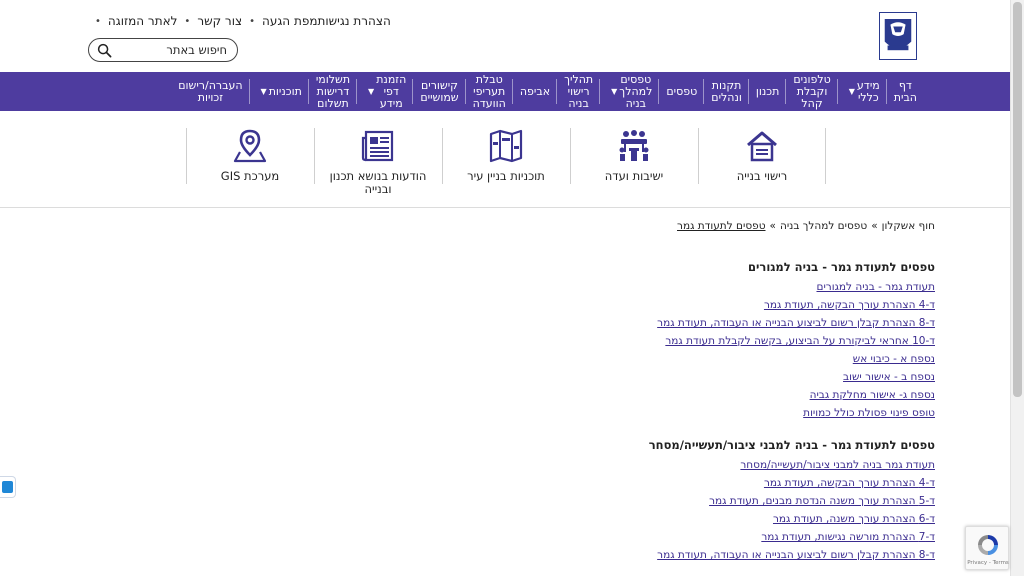  What do you see at coordinates (104, 50) in the screenshot?
I see `search-icon` at bounding box center [104, 50].